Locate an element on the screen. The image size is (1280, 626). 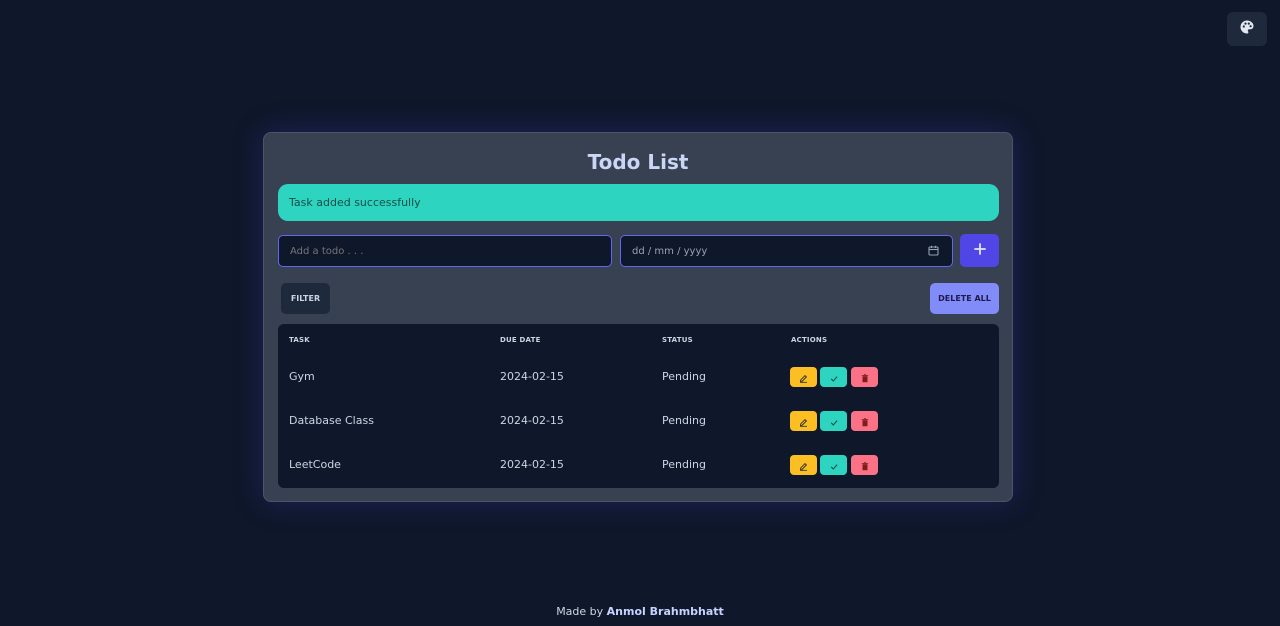
plus-icon is located at coordinates (979, 250).